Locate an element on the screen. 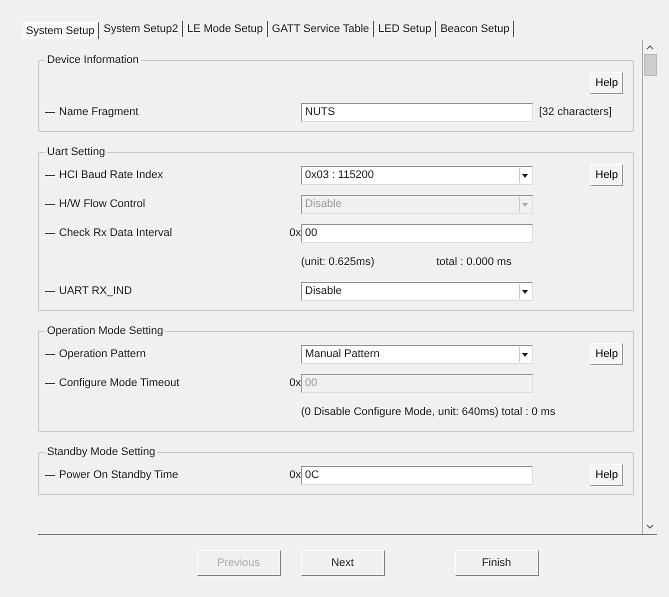 This screenshot has width=669, height=597. input-field: 0C is located at coordinates (417, 475).